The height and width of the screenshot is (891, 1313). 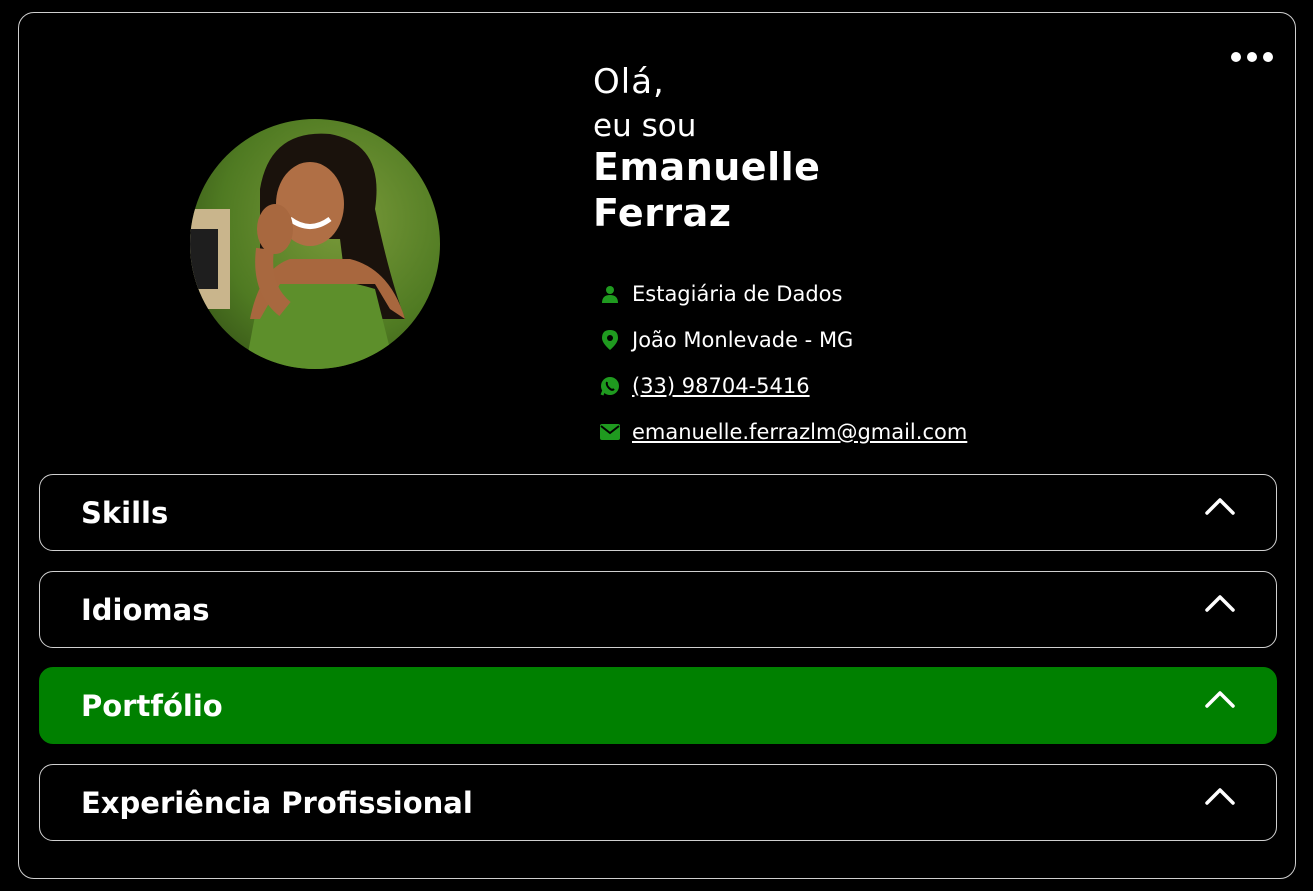 What do you see at coordinates (277, 803) in the screenshot?
I see `section-title: Experiência Profissional` at bounding box center [277, 803].